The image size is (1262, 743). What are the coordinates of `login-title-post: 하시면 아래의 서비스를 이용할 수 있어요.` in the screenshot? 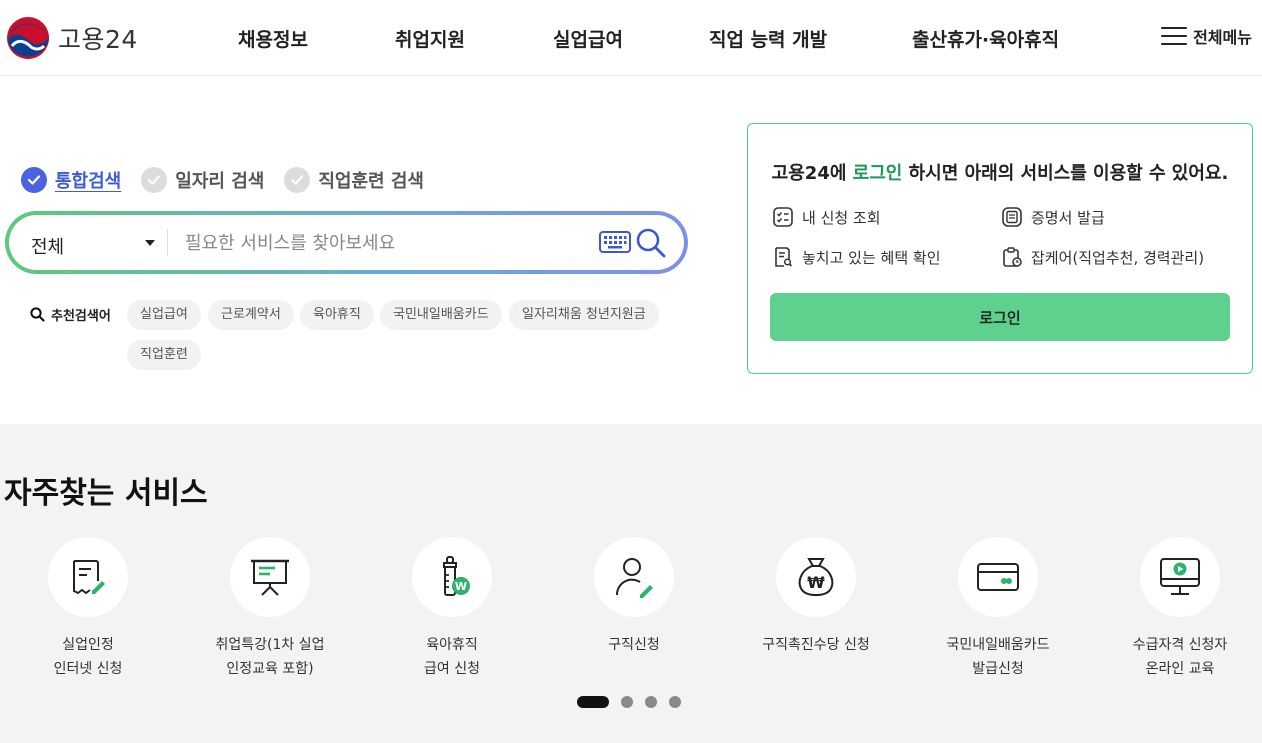 It's located at (1065, 173).